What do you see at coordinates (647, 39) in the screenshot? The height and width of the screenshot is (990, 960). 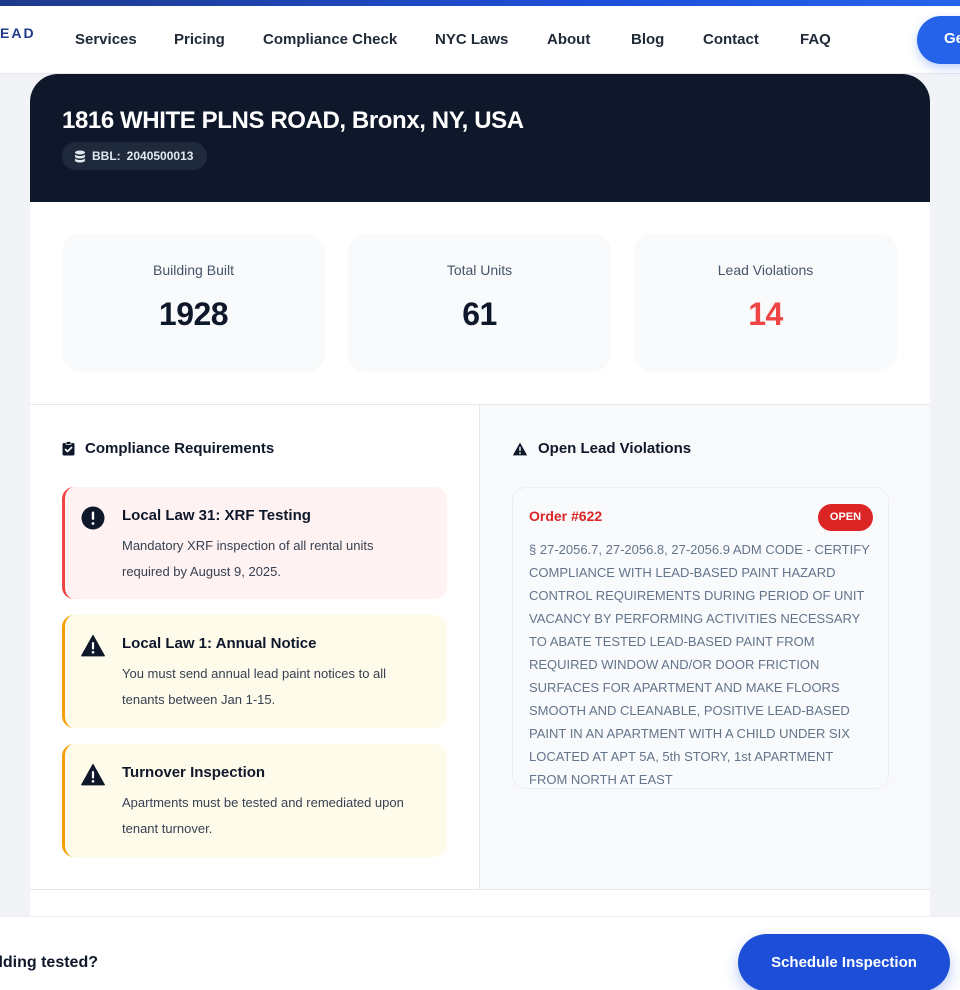 I see `nav-link-blog: Blog` at bounding box center [647, 39].